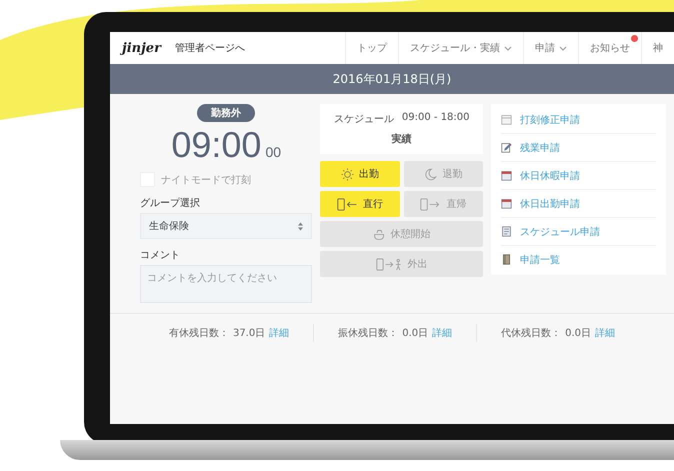 This screenshot has width=674, height=471. What do you see at coordinates (402, 234) in the screenshot?
I see `punch-button: 休憩開始` at bounding box center [402, 234].